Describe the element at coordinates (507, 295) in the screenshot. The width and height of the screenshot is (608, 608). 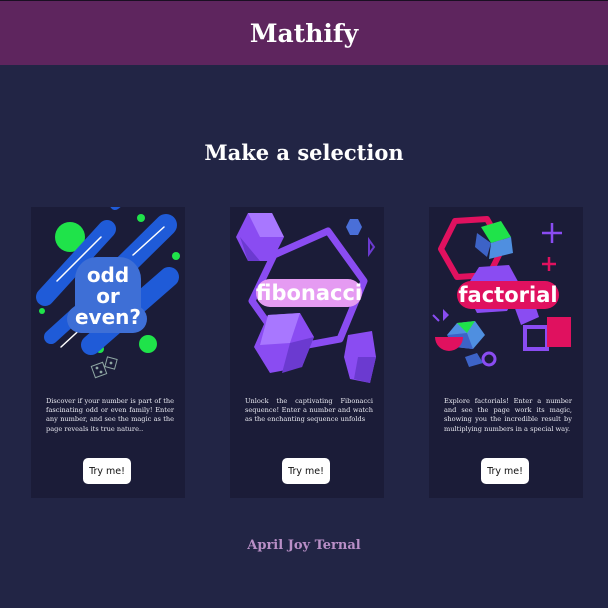
I see `factorial-art-label: factorial` at that location.